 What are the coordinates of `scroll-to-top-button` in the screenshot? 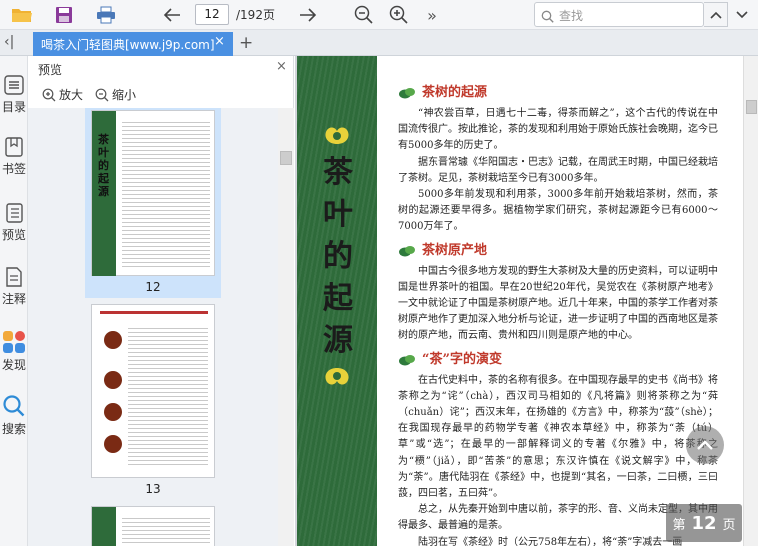 It's located at (705, 445).